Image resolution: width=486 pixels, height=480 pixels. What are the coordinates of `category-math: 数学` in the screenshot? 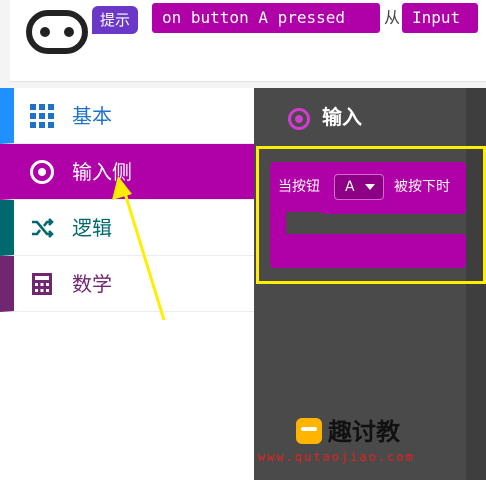 It's located at (127, 284).